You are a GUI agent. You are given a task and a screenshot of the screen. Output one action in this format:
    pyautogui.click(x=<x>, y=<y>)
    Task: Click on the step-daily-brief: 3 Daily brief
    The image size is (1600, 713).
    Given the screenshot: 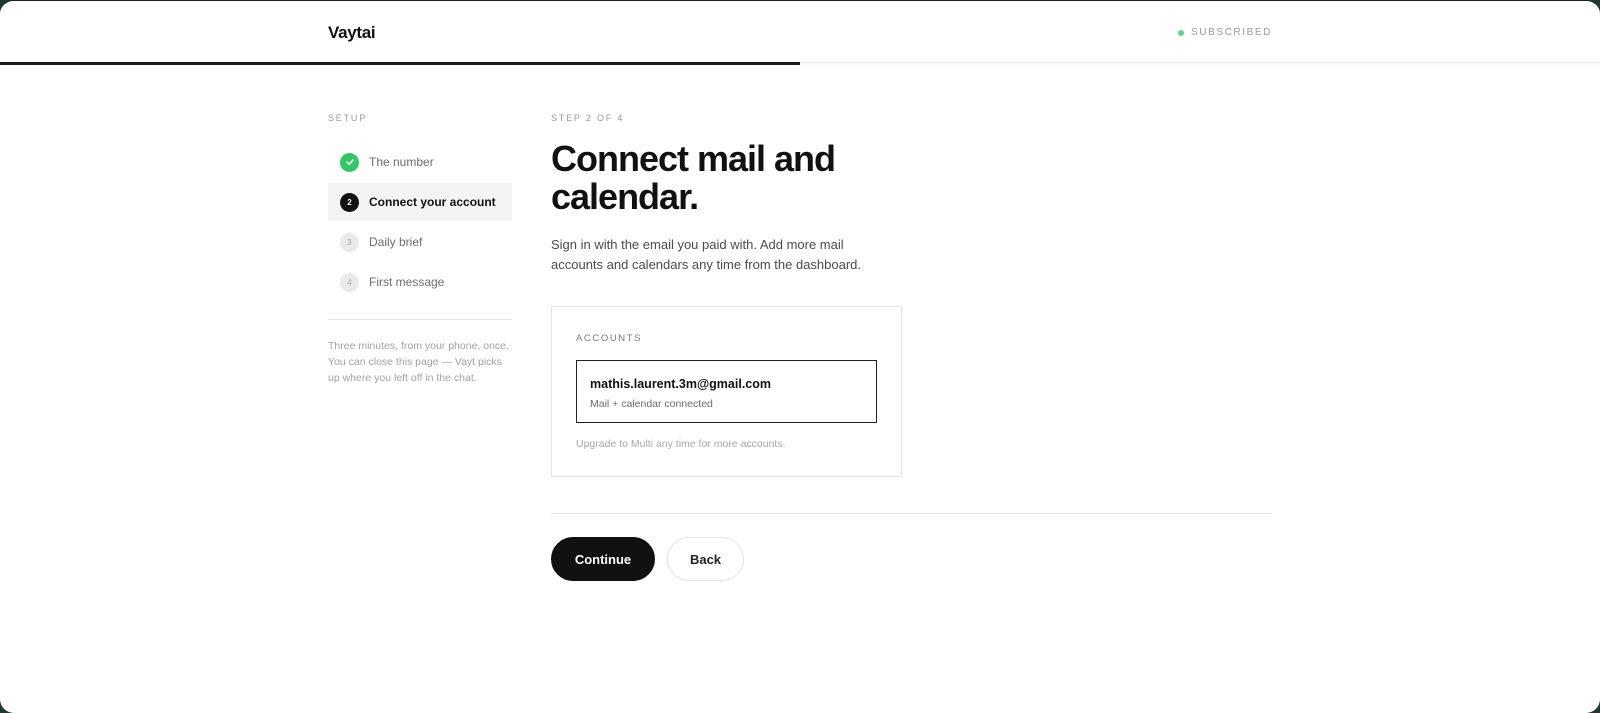 What is the action you would take?
    pyautogui.click(x=420, y=242)
    